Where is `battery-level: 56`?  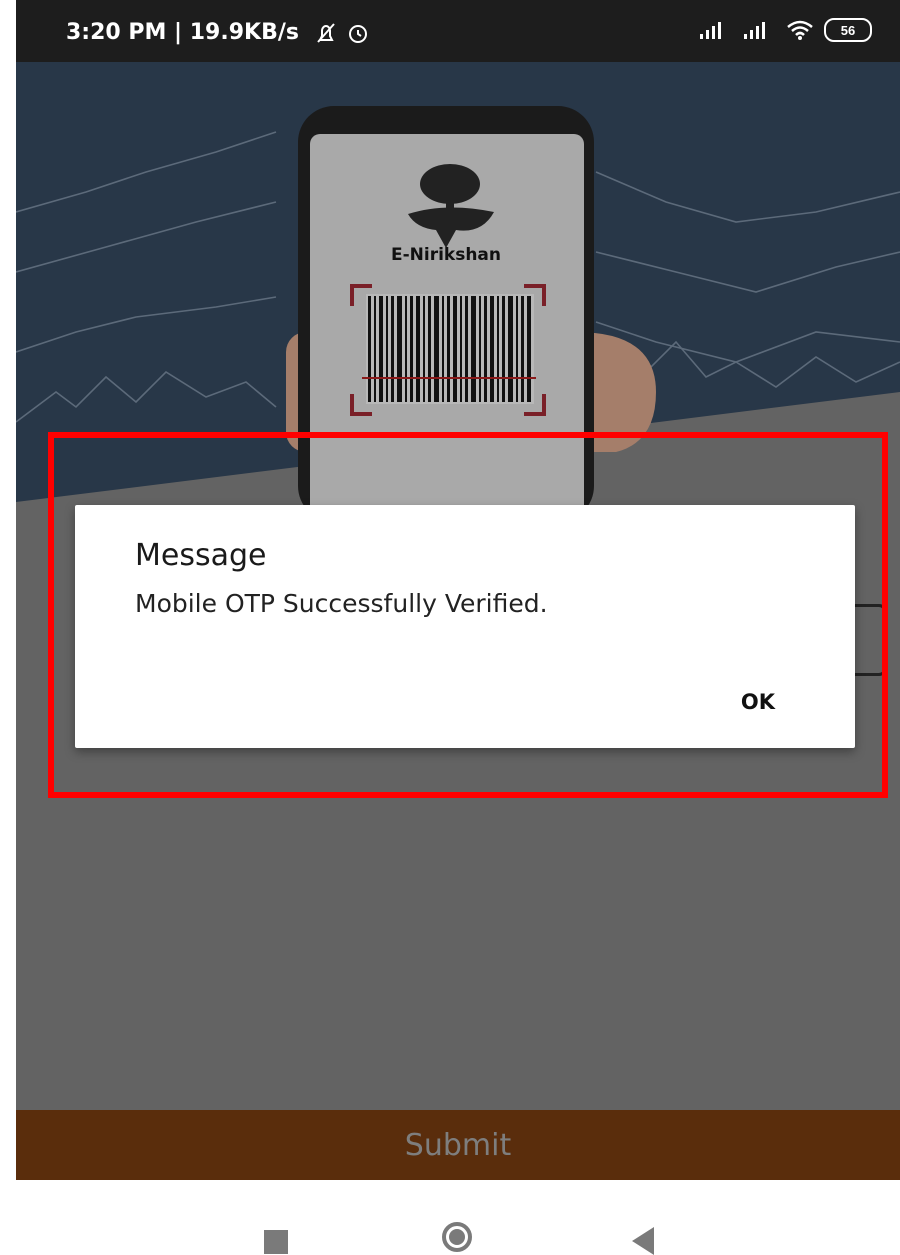 battery-level: 56 is located at coordinates (848, 30).